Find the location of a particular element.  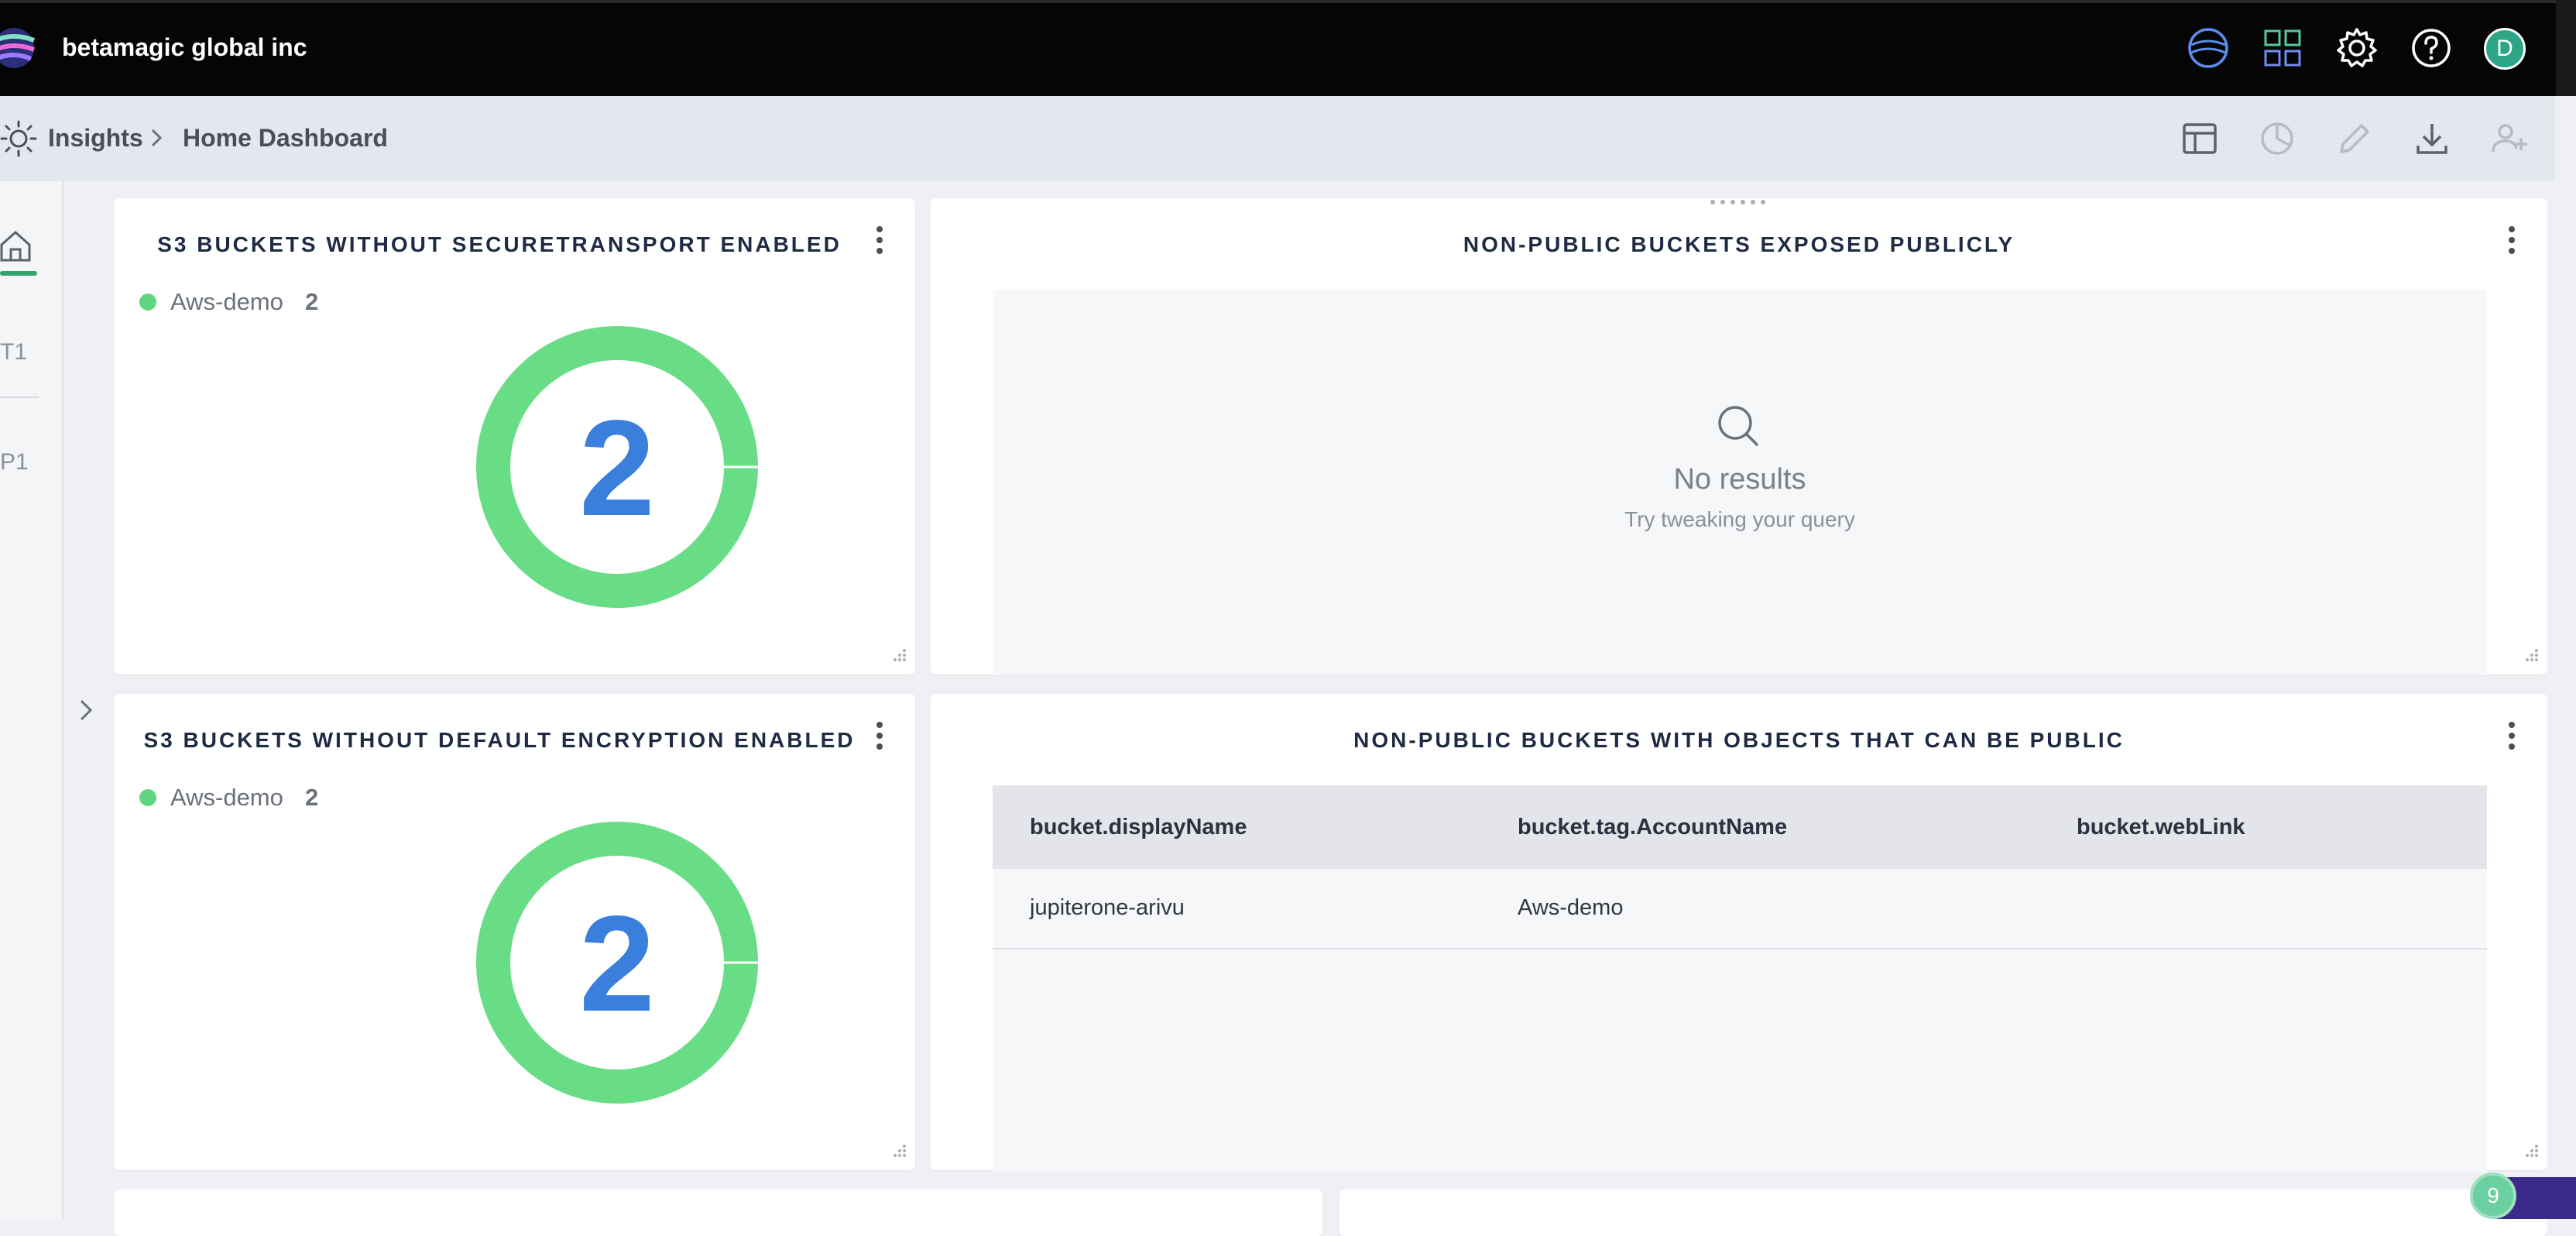

pencil-icon is located at coordinates (2354, 139).